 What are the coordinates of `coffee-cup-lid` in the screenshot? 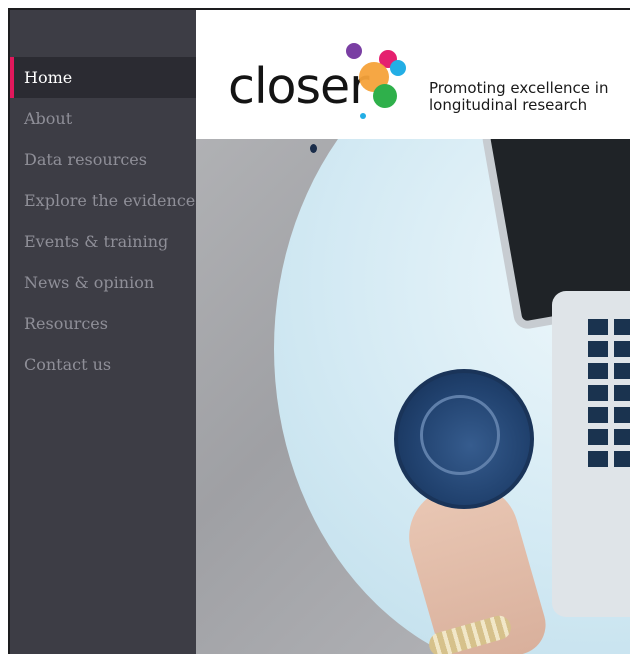 It's located at (460, 435).